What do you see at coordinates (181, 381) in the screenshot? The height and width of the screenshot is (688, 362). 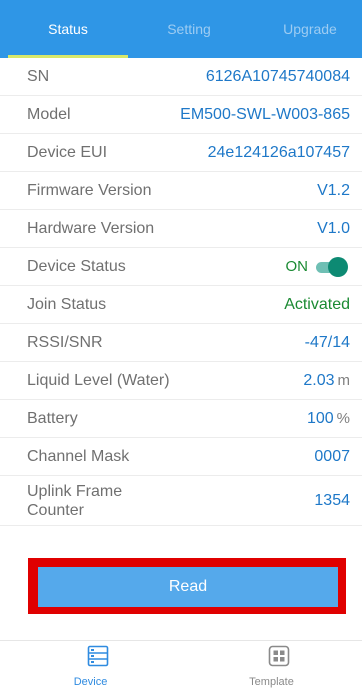 I see `row-liquid-level: Liquid Level (Water) 2.03 m` at bounding box center [181, 381].